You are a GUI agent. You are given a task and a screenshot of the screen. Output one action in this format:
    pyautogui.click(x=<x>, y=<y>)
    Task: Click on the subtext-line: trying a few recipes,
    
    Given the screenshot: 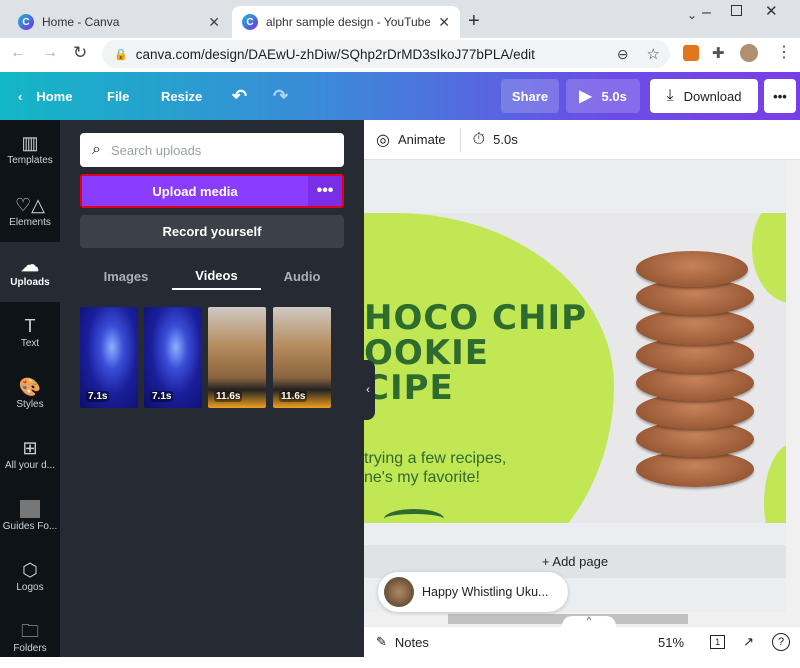 What is the action you would take?
    pyautogui.click(x=435, y=458)
    